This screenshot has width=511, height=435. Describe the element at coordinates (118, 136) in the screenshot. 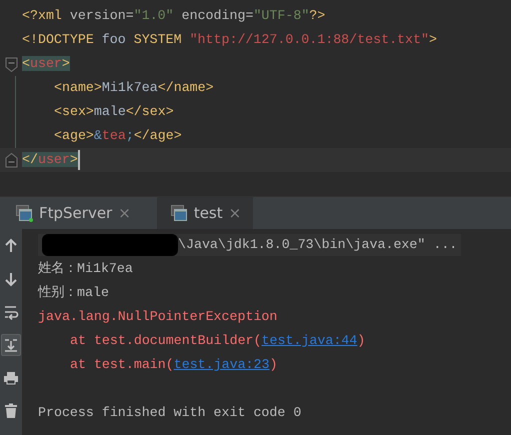

I see `code-line: <age>&tea;</age>` at that location.